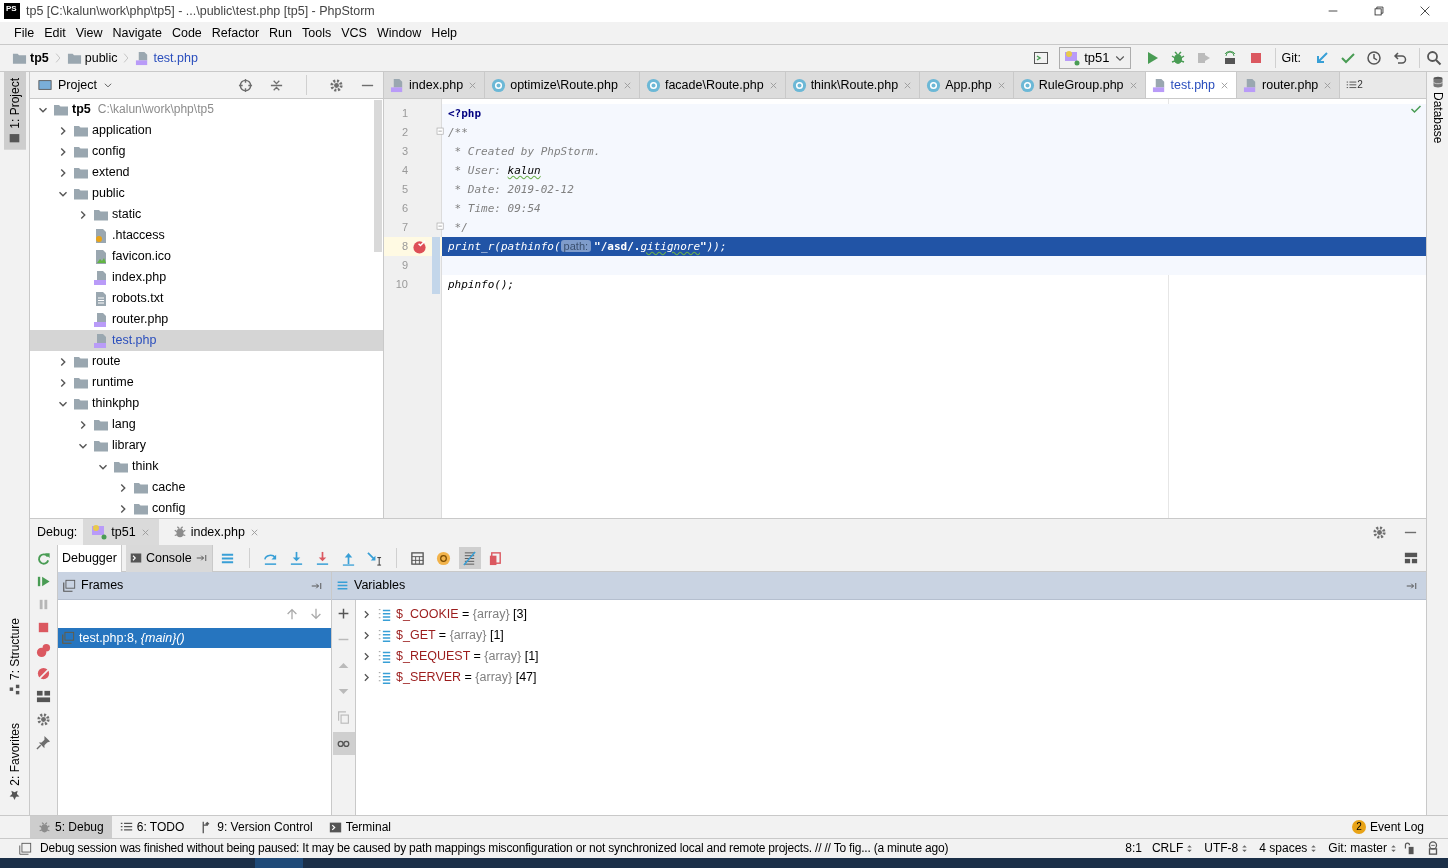 This screenshot has width=1448, height=868. I want to click on editor-tab: facade\Route.php, so click(712, 85).